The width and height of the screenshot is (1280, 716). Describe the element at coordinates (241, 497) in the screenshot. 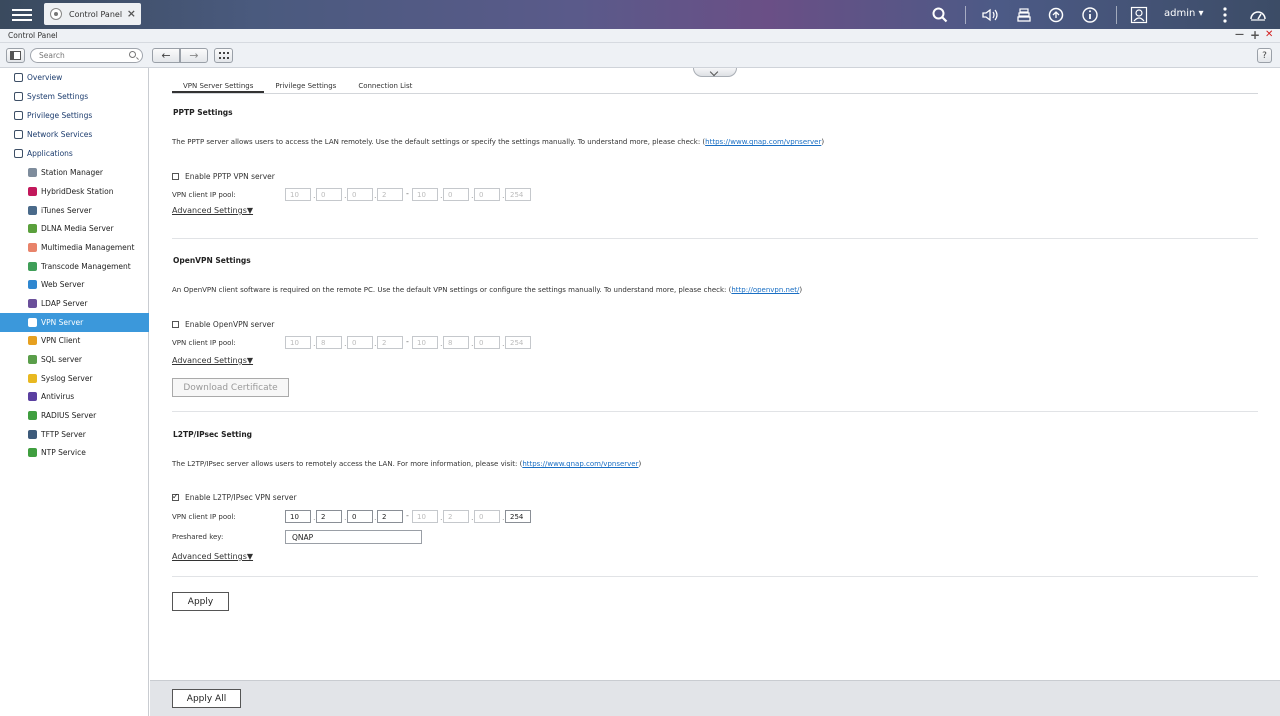

I see `l2tp-enable-label: Enable L2TP/IPsec VPN server` at that location.